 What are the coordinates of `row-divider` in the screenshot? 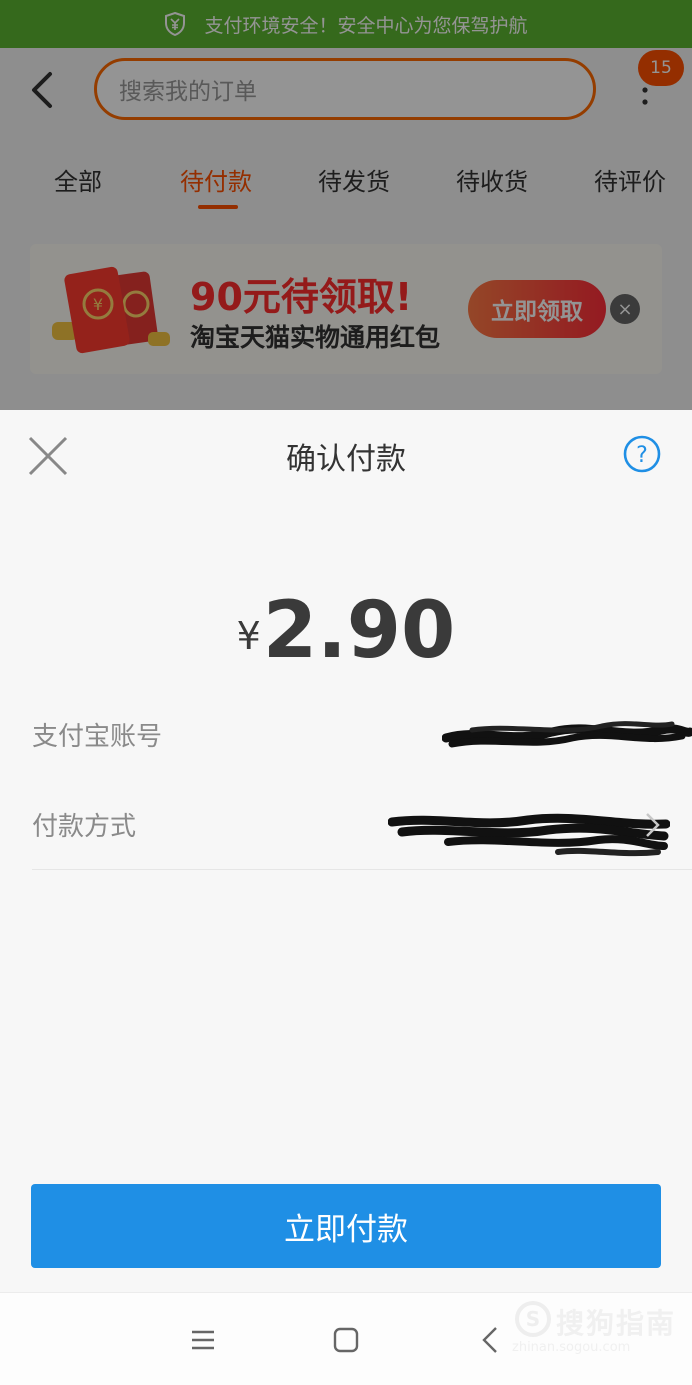 It's located at (362, 869).